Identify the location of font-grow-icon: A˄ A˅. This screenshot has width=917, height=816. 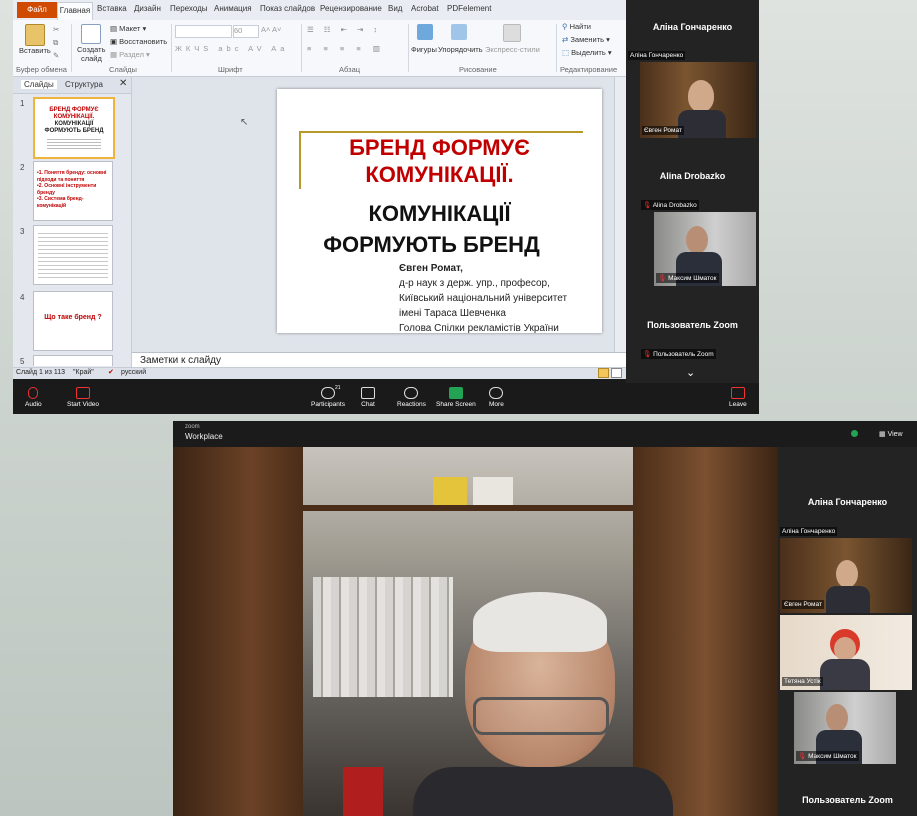
(271, 29).